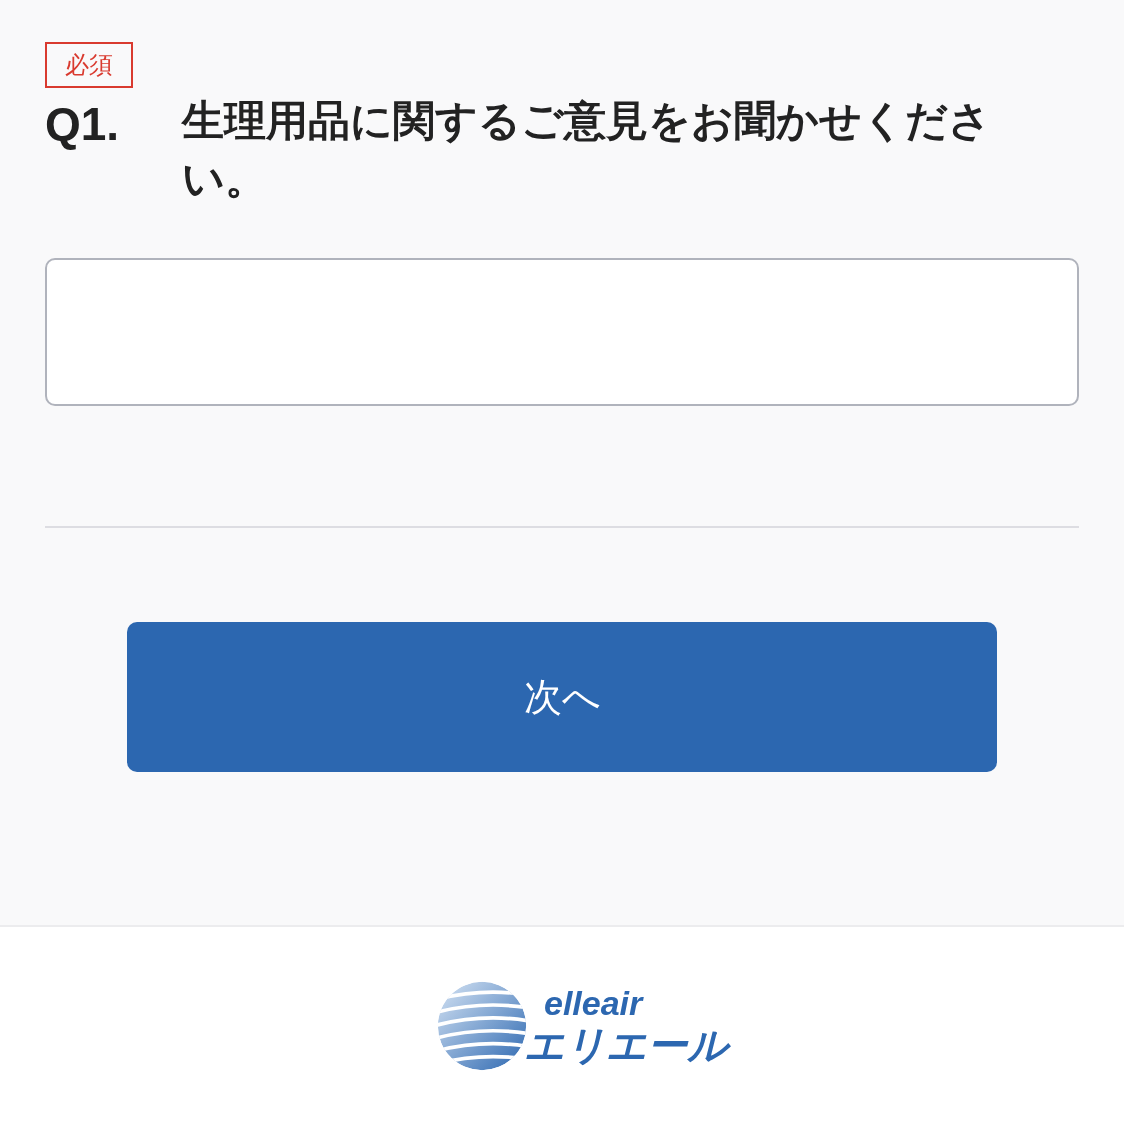 The height and width of the screenshot is (1124, 1124). What do you see at coordinates (562, 697) in the screenshot?
I see `next-button: 次へ` at bounding box center [562, 697].